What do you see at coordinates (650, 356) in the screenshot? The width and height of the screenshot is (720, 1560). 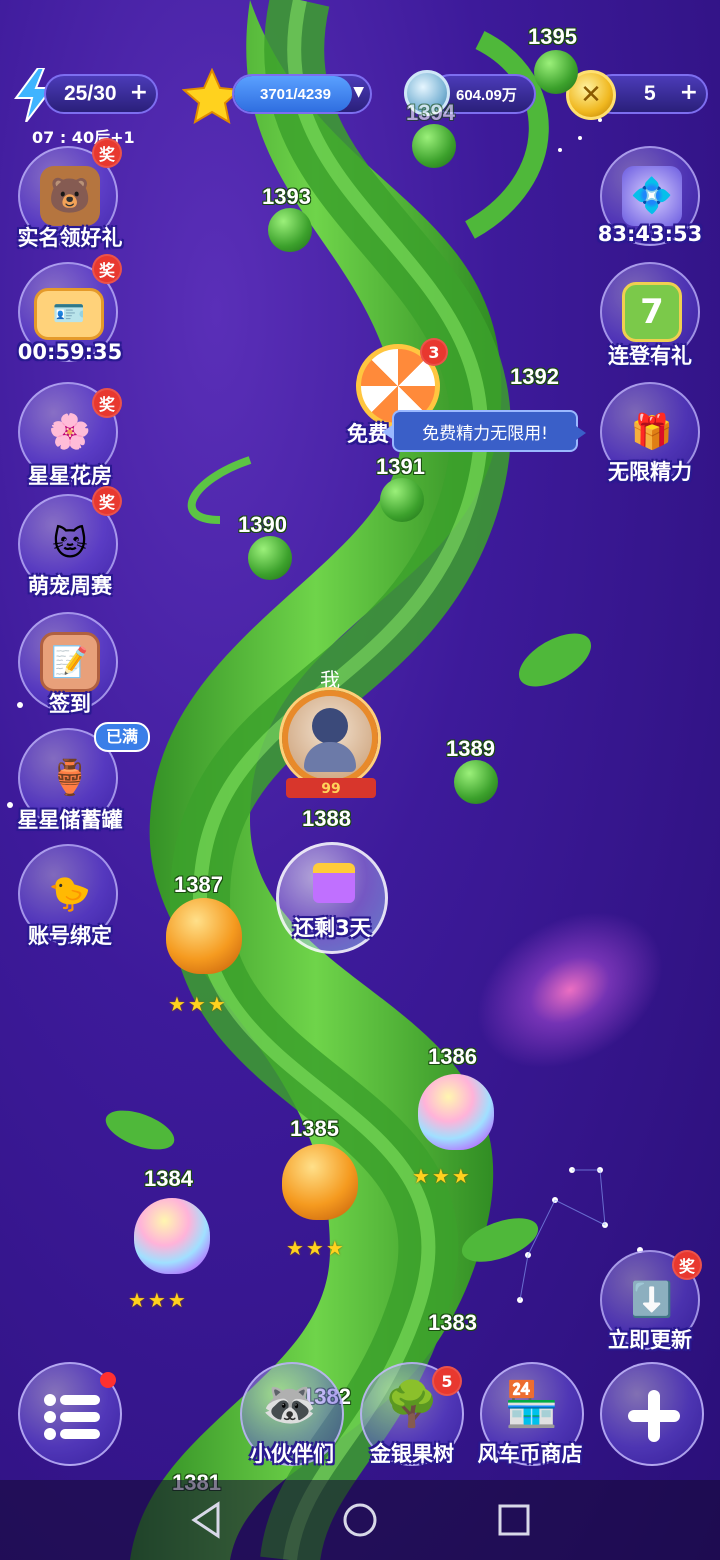 I see `login-reward-label: 连登有礼` at bounding box center [650, 356].